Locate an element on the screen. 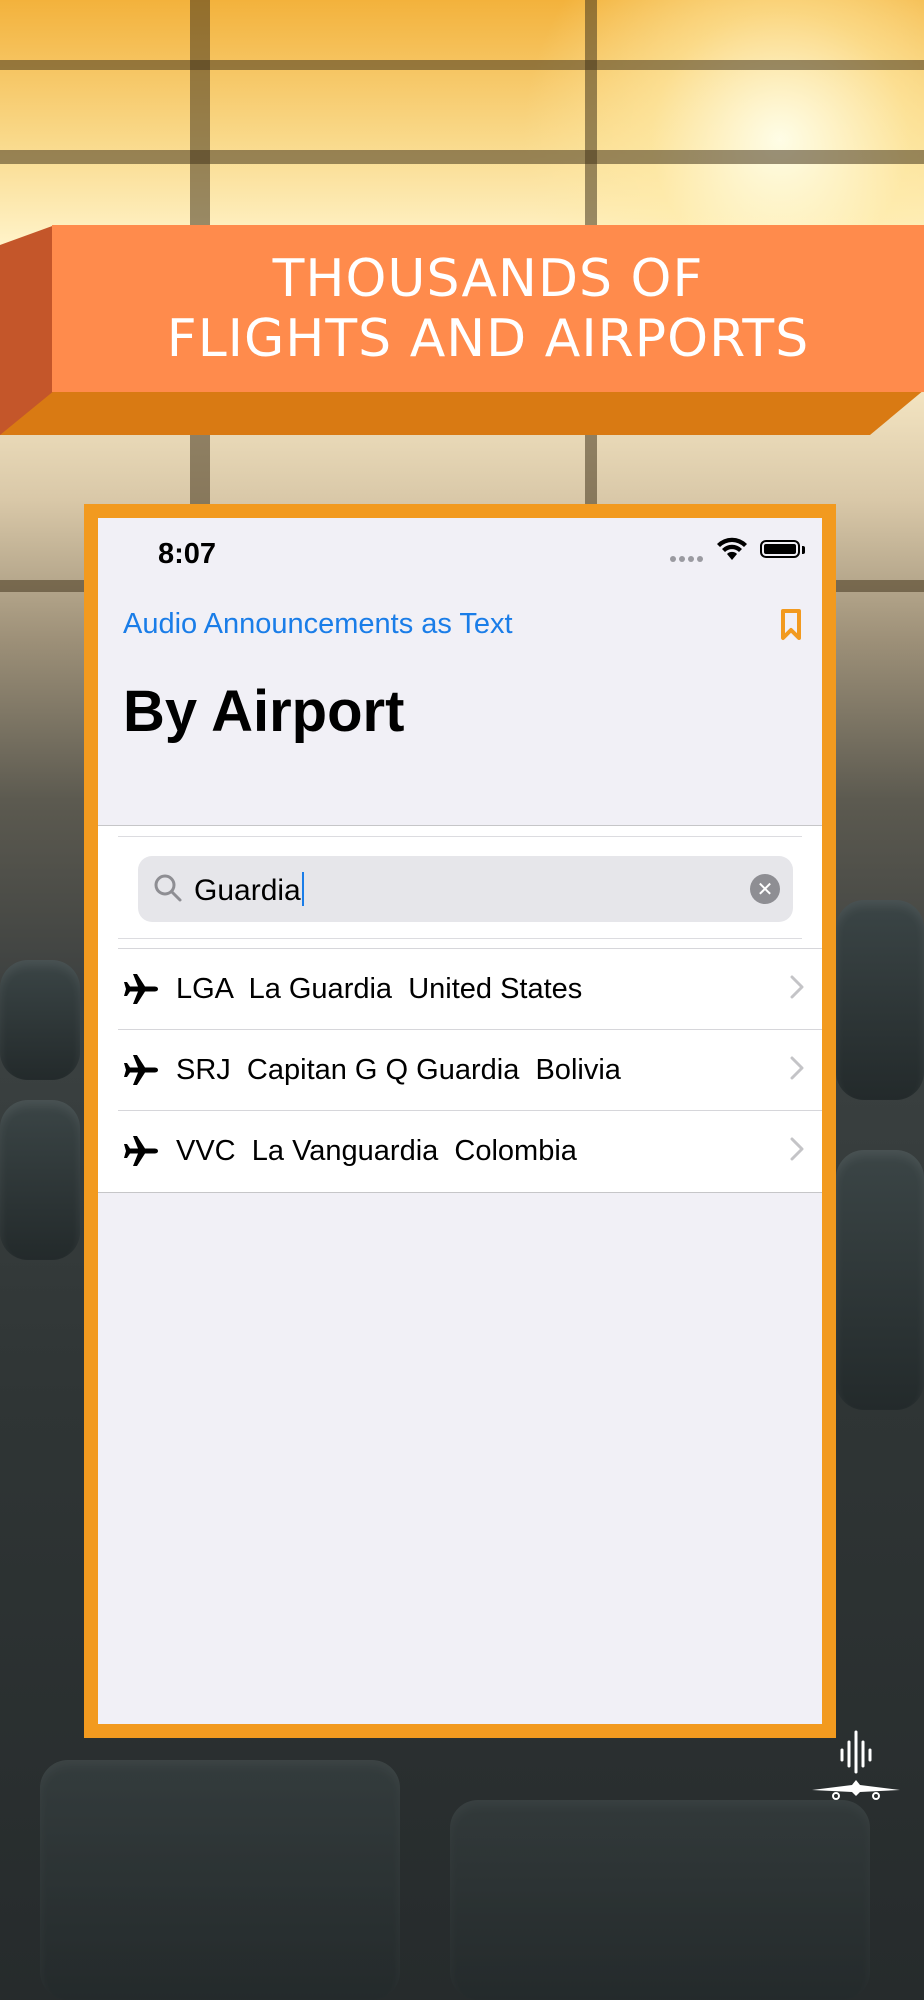 The image size is (924, 2000). banner-edge is located at coordinates (462, 412).